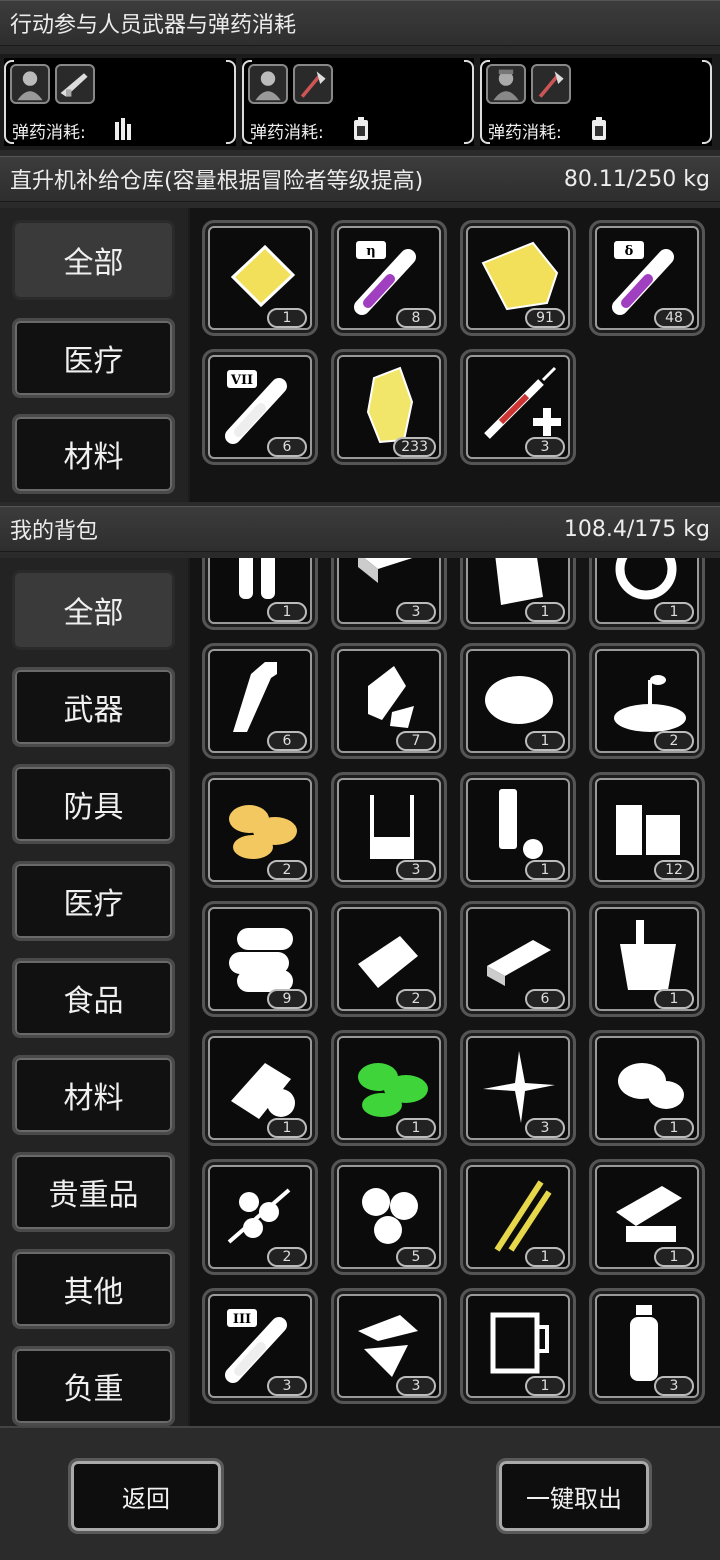  I want to click on svg-text: δ, so click(629, 251).